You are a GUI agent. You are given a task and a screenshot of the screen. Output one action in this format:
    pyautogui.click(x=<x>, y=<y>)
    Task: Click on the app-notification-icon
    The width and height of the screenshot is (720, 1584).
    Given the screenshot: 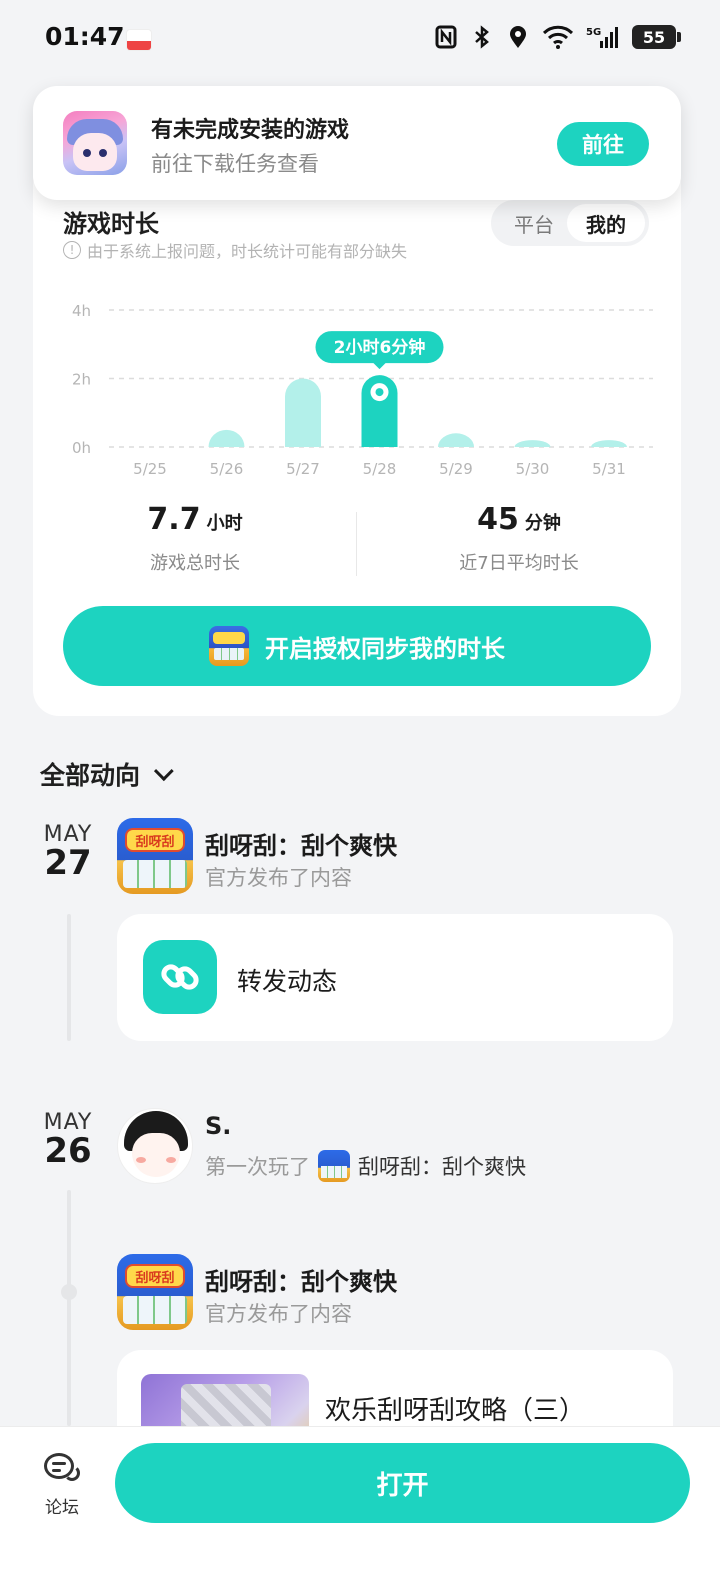 What is the action you would take?
    pyautogui.click(x=139, y=40)
    